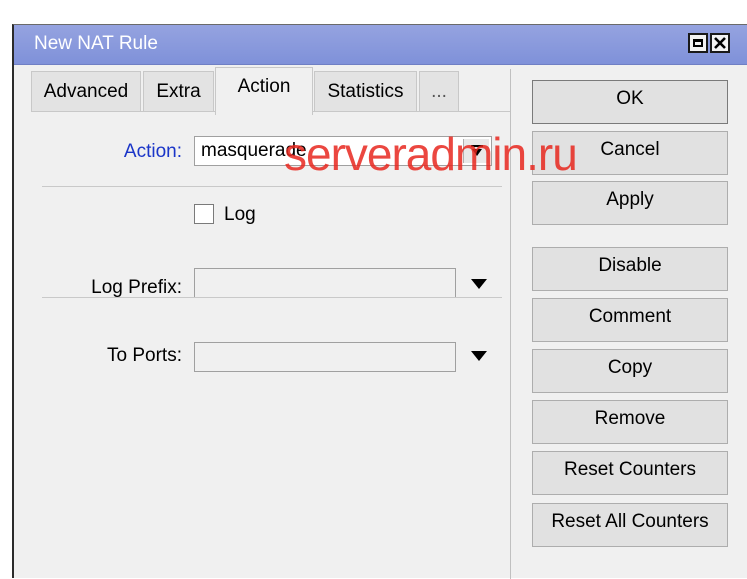 The width and height of the screenshot is (747, 579). I want to click on close-icon, so click(720, 43).